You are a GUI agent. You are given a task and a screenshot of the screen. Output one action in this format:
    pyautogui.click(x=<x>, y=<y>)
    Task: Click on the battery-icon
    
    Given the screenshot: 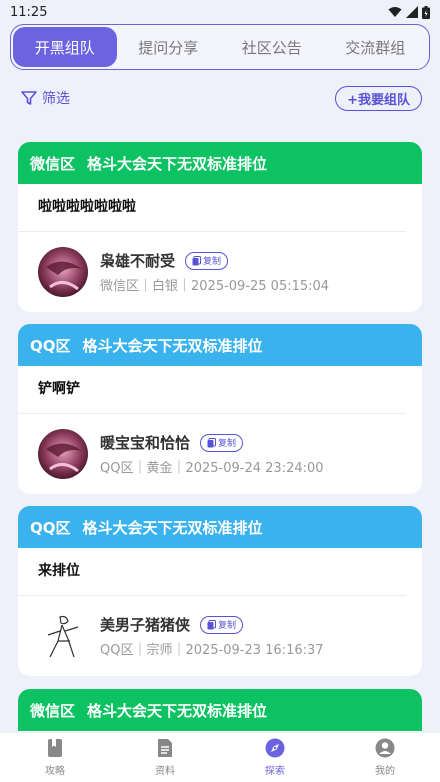 What is the action you would take?
    pyautogui.click(x=426, y=12)
    